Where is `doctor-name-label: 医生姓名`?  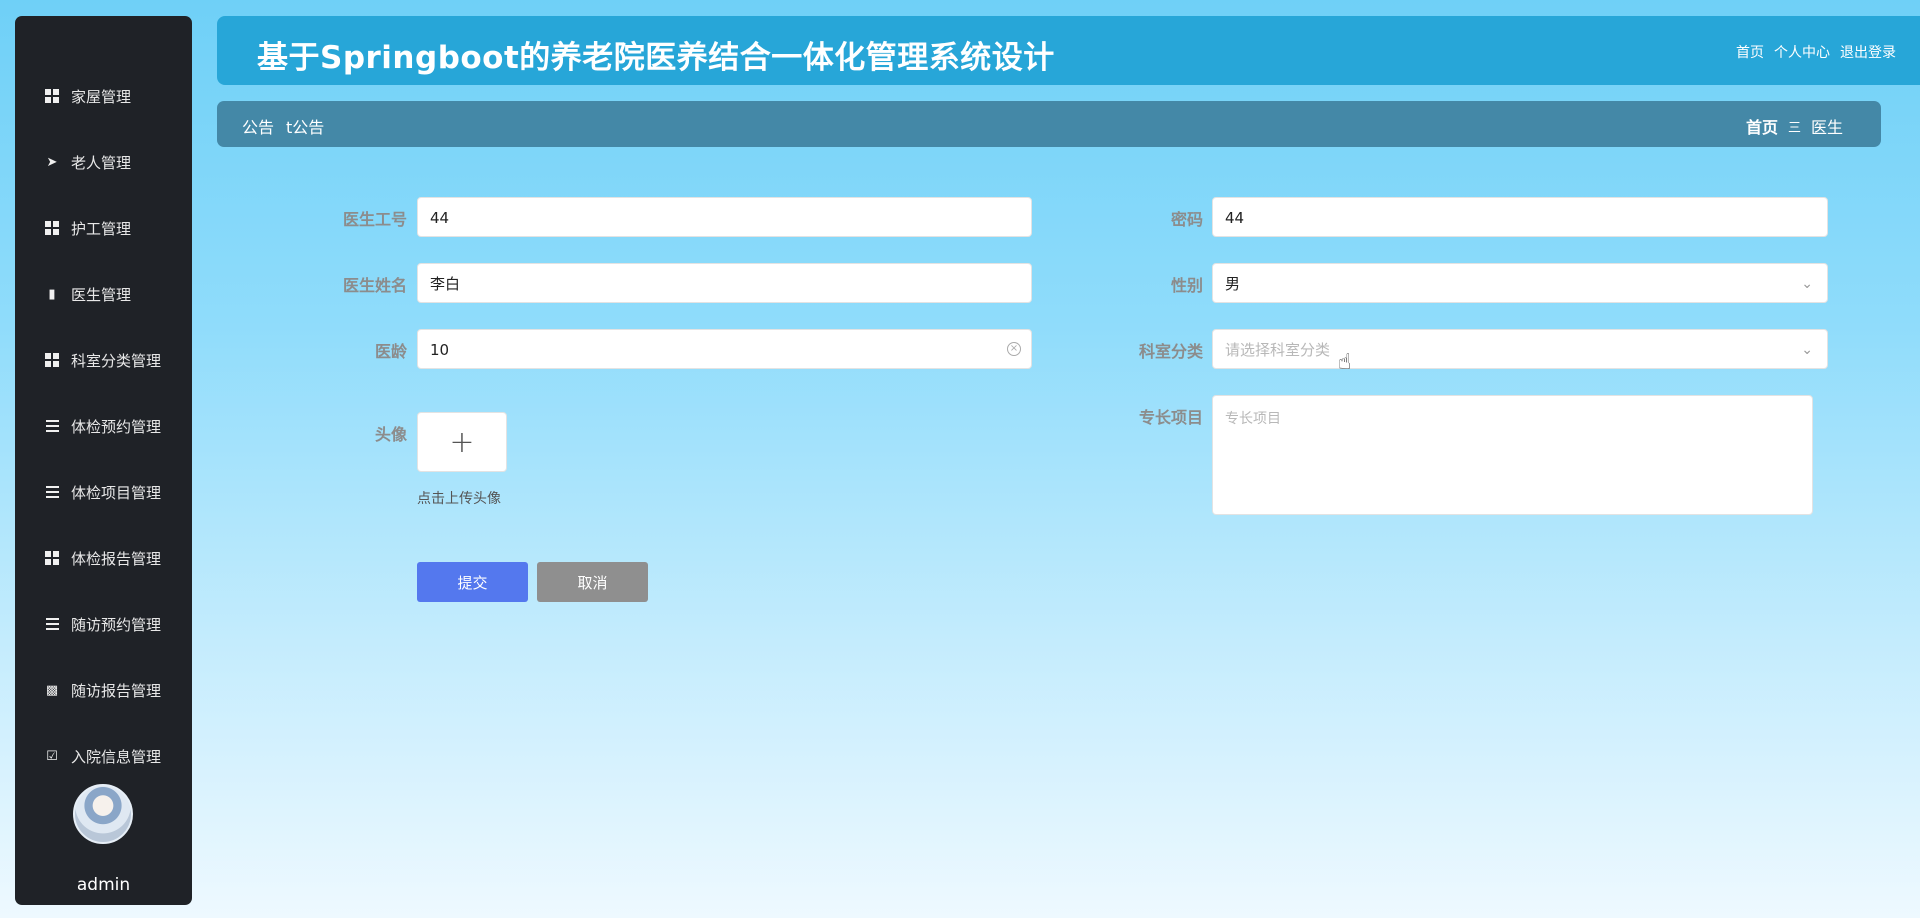
doctor-name-label: 医生姓名 is located at coordinates (374, 285).